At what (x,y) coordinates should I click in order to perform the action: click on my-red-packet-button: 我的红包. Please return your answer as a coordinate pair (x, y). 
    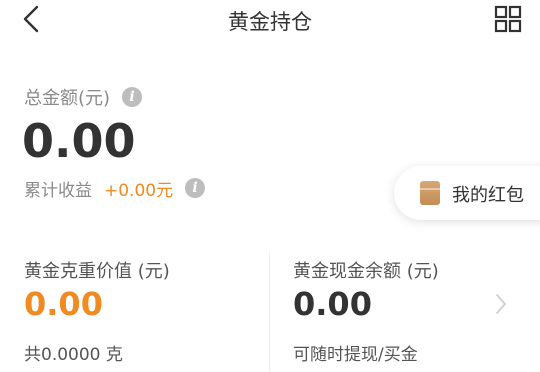
    Looking at the image, I should click on (467, 193).